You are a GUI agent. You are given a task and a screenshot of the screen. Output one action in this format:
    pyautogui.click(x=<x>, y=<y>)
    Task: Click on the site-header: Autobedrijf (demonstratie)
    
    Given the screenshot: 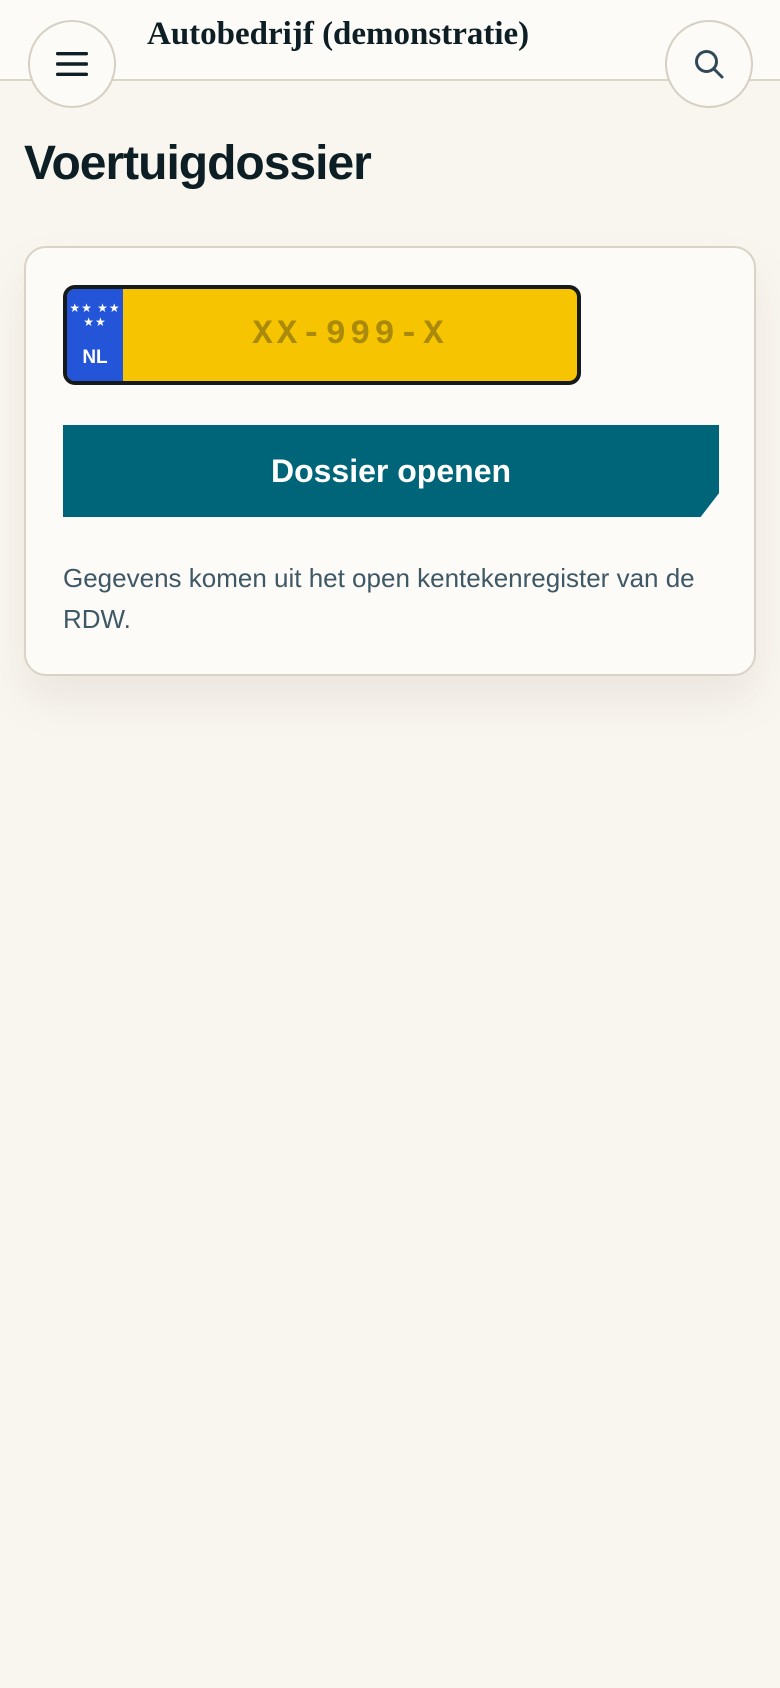 What is the action you would take?
    pyautogui.click(x=390, y=54)
    